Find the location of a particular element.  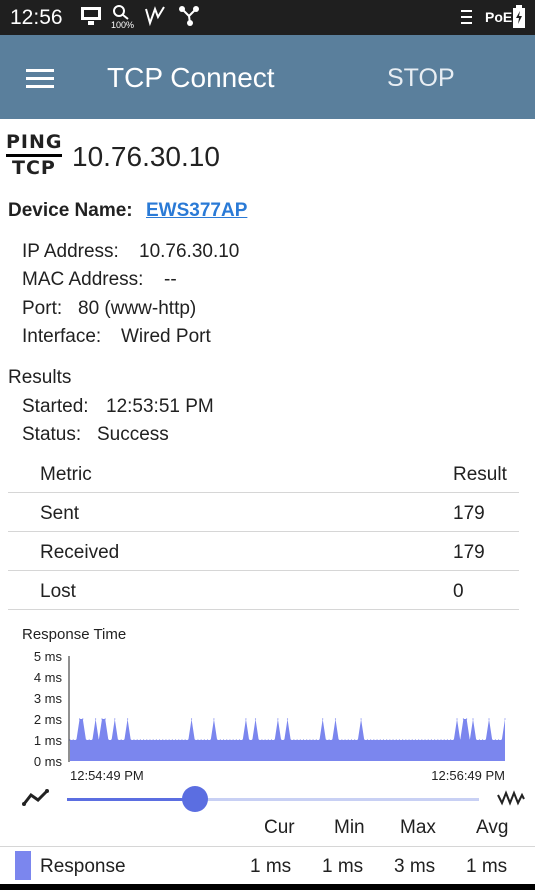

metric-header: Metric is located at coordinates (66, 474).